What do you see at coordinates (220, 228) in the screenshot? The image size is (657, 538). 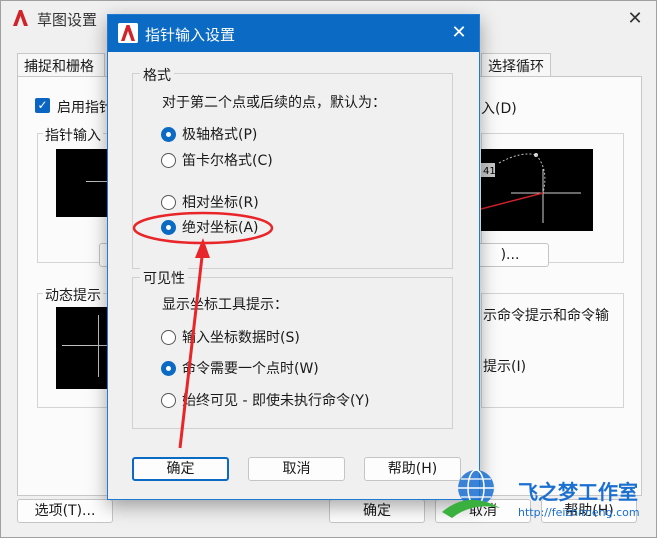 I see `radio-label: 绝对坐标(A)` at bounding box center [220, 228].